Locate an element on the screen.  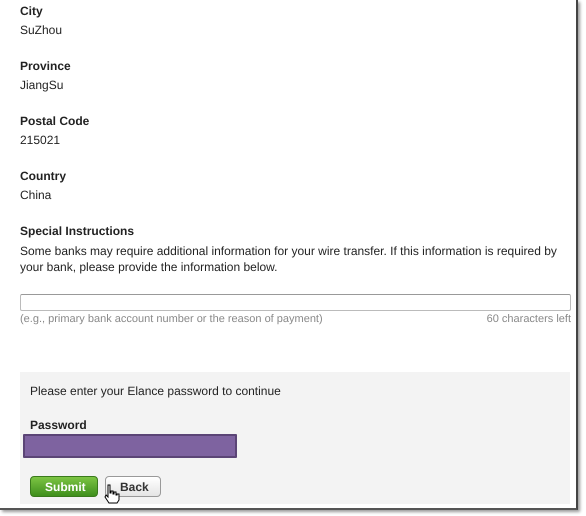
field-value: JiangSu is located at coordinates (42, 85).